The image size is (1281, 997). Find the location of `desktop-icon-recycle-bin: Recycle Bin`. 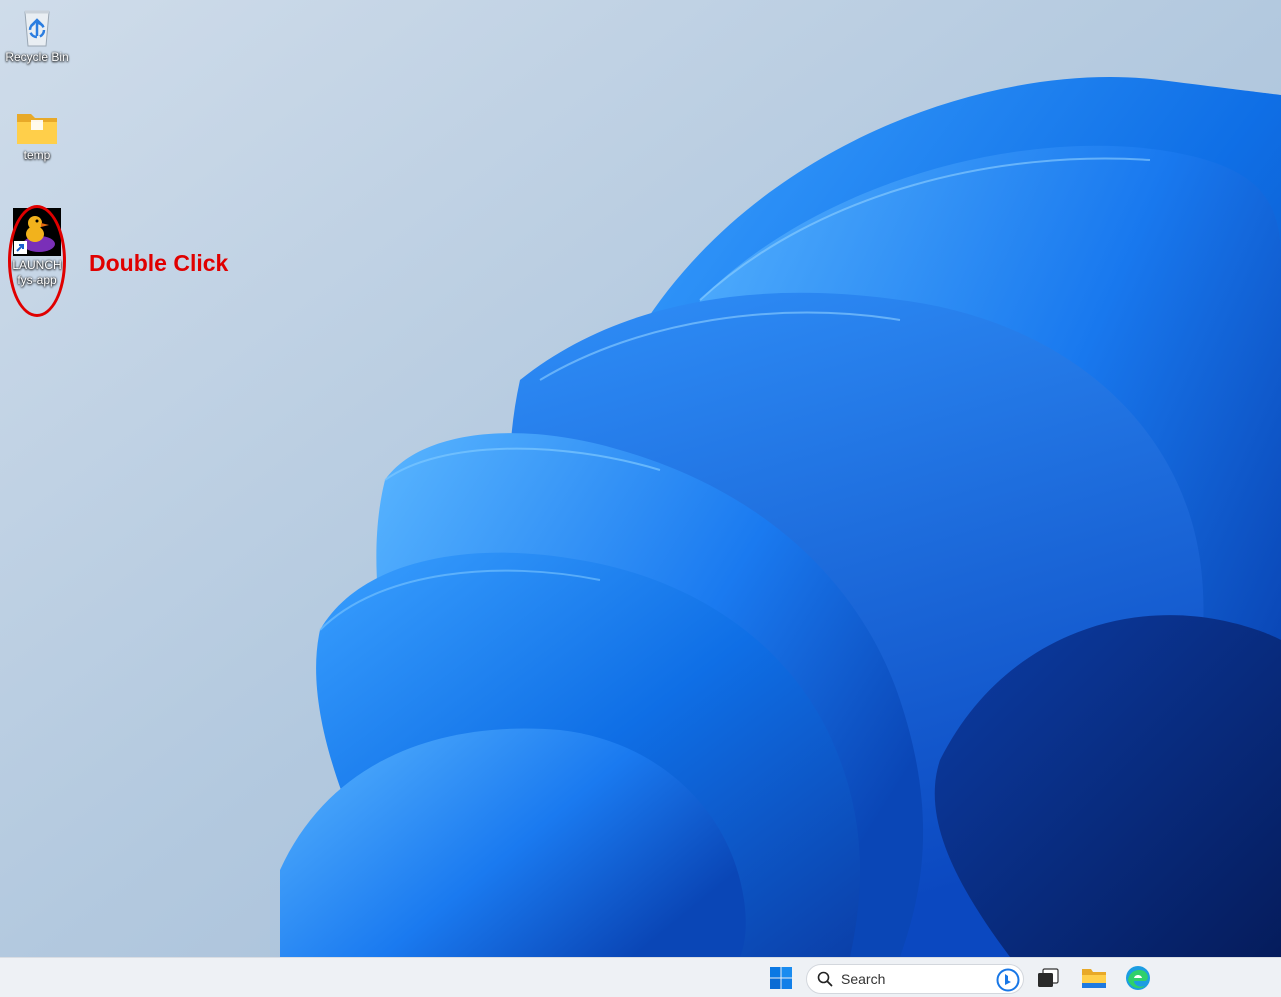

desktop-icon-recycle-bin: Recycle Bin is located at coordinates (37, 34).